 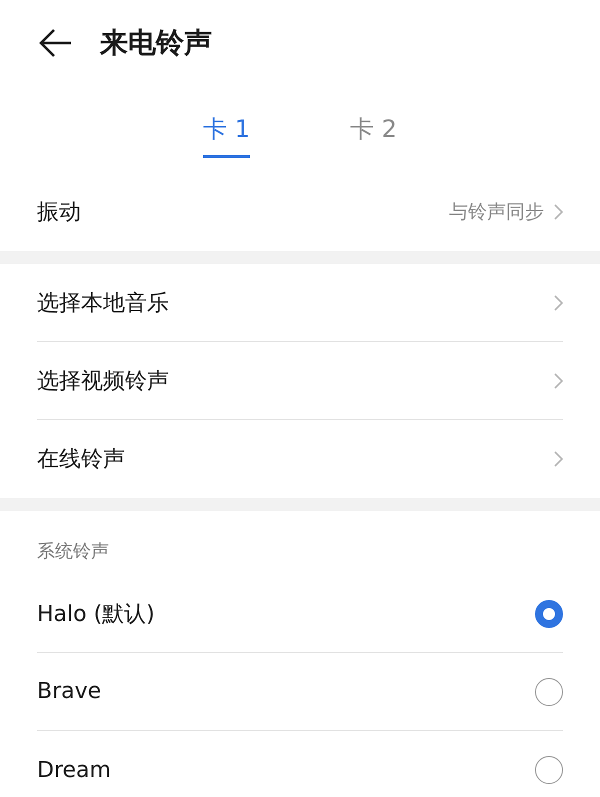 What do you see at coordinates (300, 381) in the screenshot?
I see `menu-item: 选择视频铃声` at bounding box center [300, 381].